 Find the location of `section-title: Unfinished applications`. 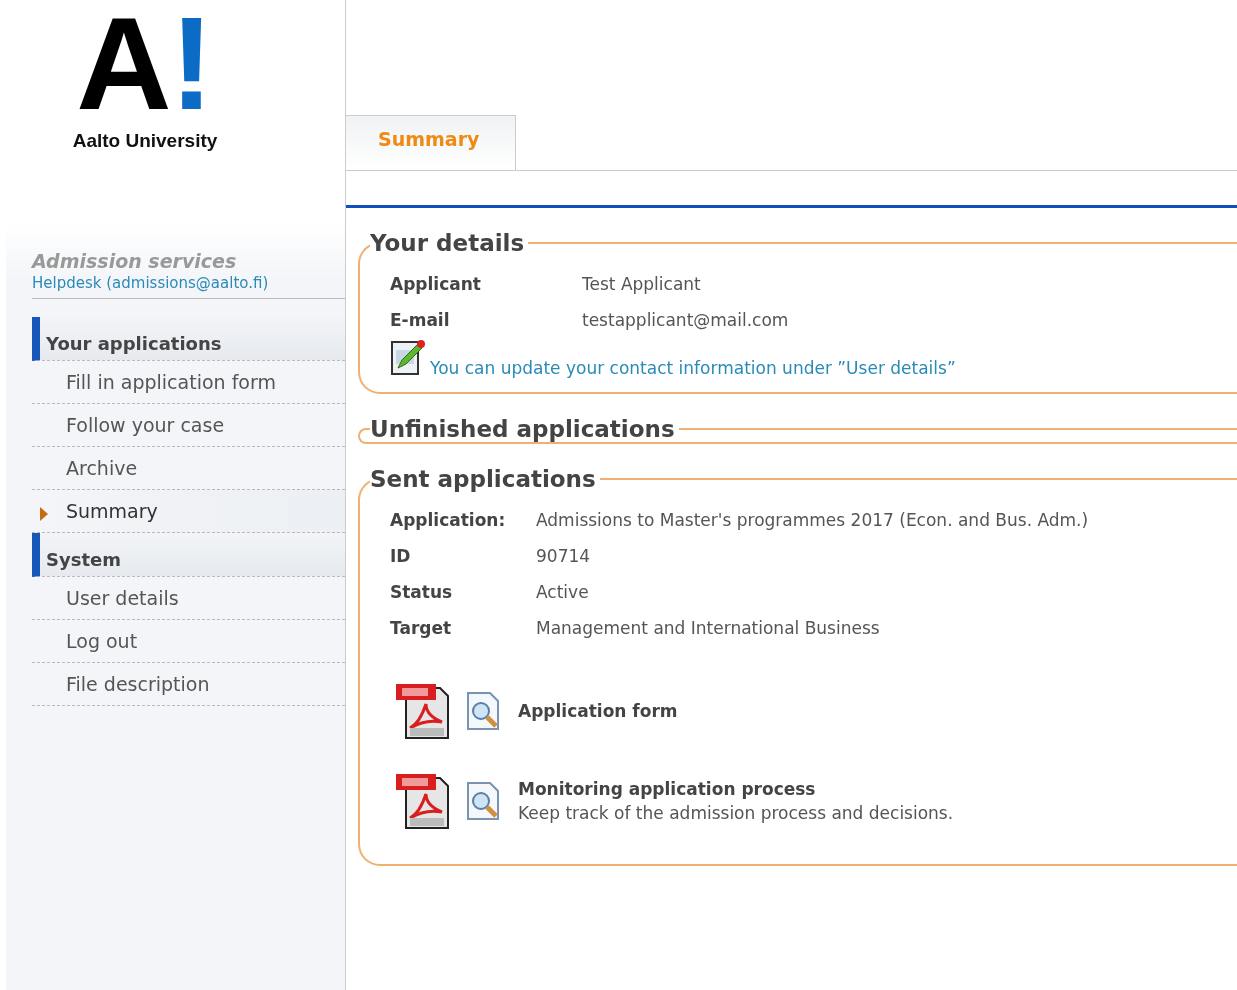

section-title: Unfinished applications is located at coordinates (523, 429).